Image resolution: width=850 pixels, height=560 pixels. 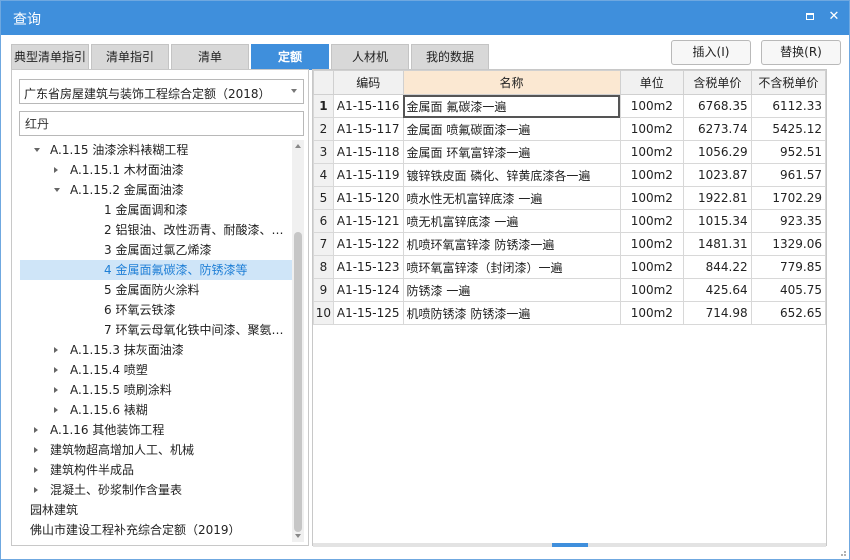 What do you see at coordinates (156, 430) in the screenshot?
I see `tree-item: A.1.16 其他装饰工程` at bounding box center [156, 430].